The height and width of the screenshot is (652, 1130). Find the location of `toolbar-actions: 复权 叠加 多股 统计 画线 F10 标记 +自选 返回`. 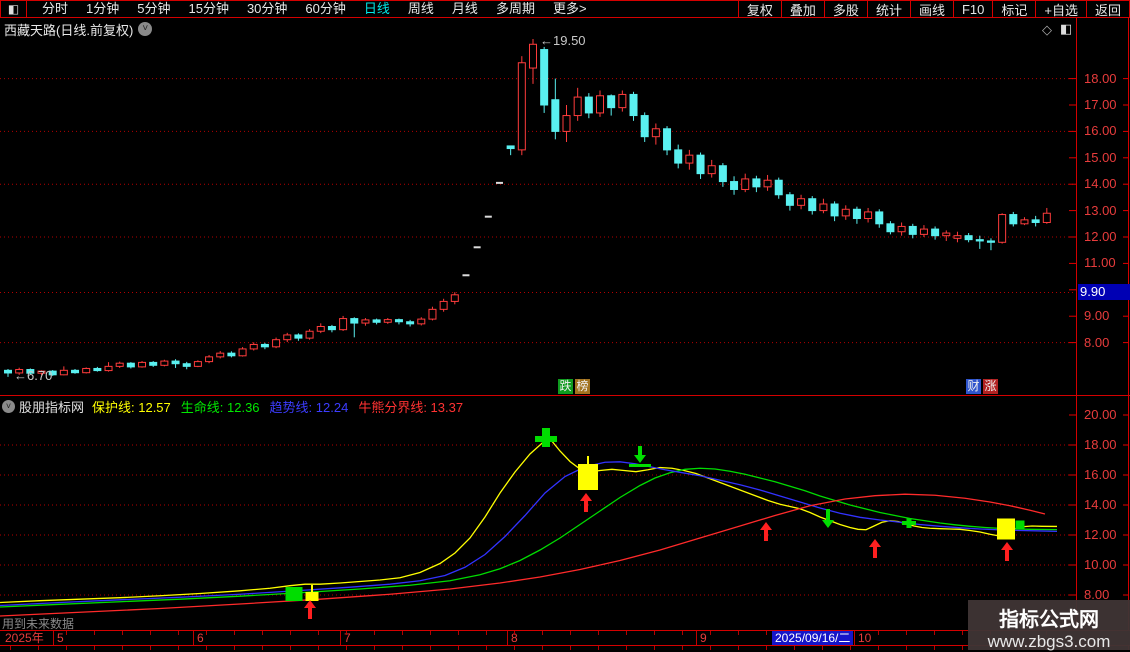

toolbar-actions: 复权 叠加 多股 统计 画线 F10 标记 +自选 返回 is located at coordinates (933, 9).